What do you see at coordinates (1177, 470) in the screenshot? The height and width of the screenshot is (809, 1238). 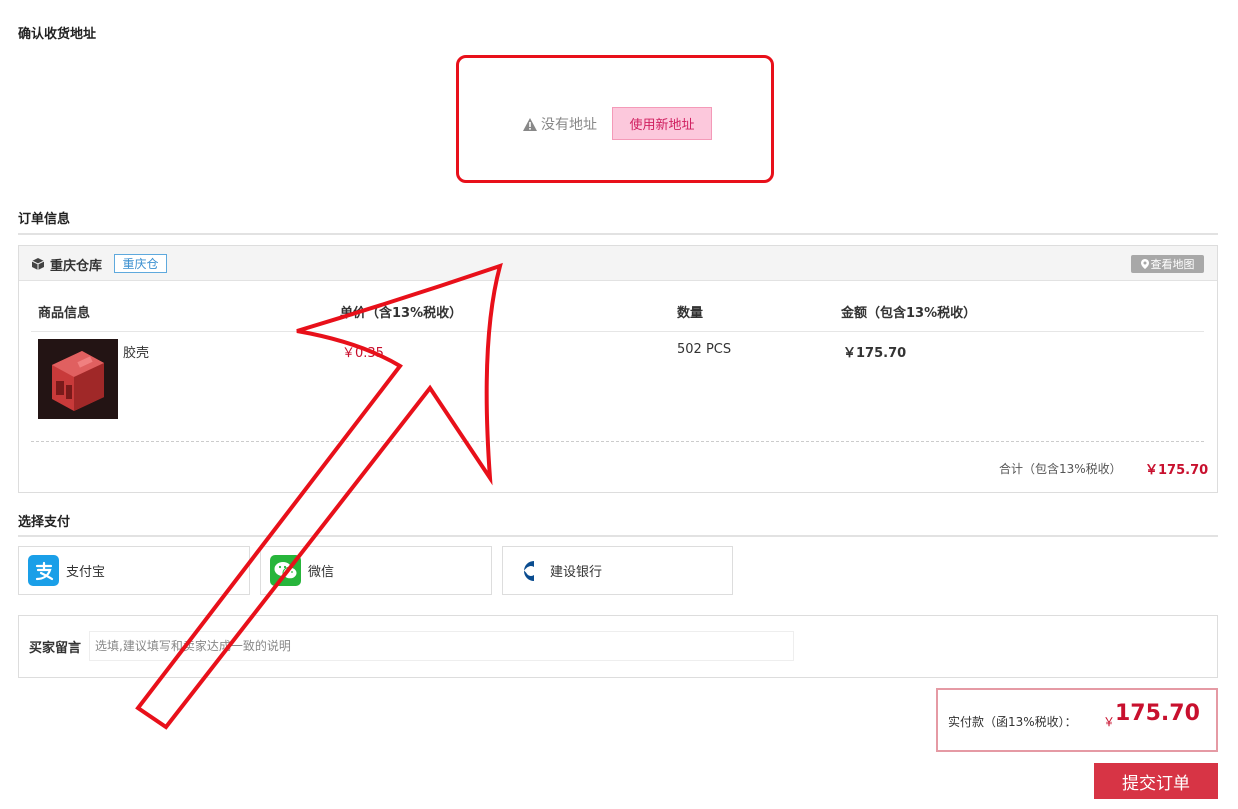 I see `order-total-value: ￥175.70` at bounding box center [1177, 470].